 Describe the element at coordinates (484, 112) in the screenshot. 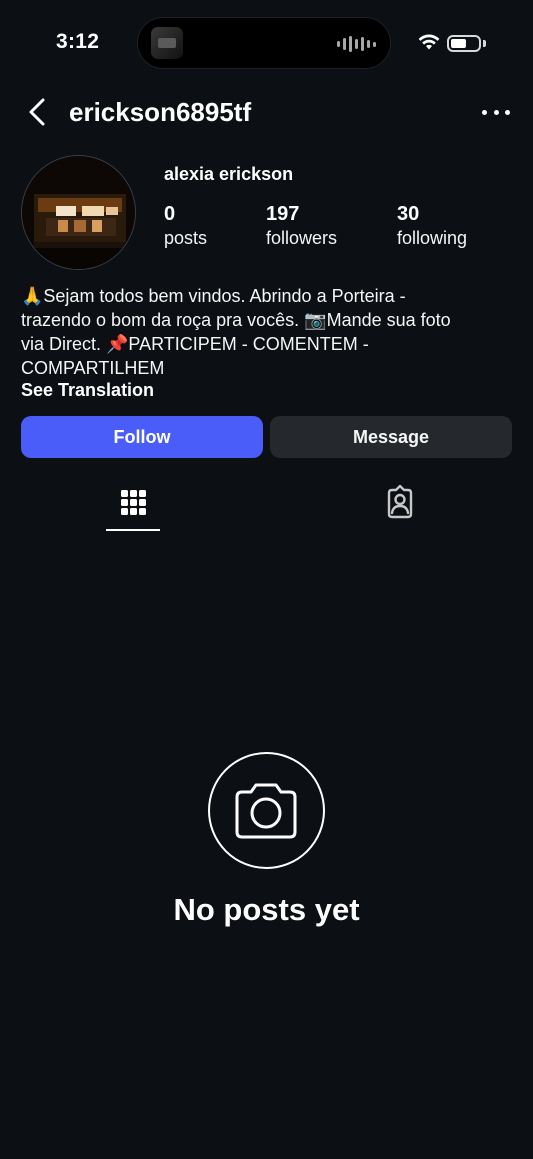

I see `more-horizontal-icon` at that location.